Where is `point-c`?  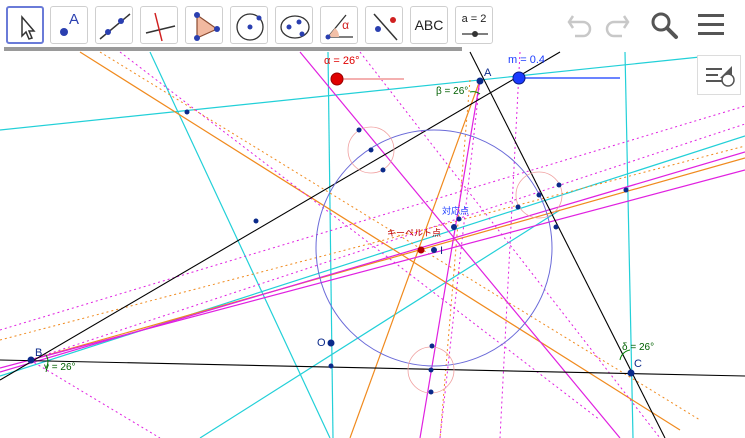 point-c is located at coordinates (631, 373).